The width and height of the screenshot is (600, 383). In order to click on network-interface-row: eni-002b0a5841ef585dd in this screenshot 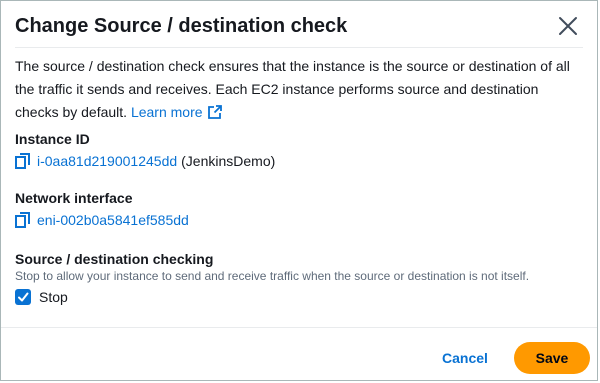, I will do `click(102, 220)`.